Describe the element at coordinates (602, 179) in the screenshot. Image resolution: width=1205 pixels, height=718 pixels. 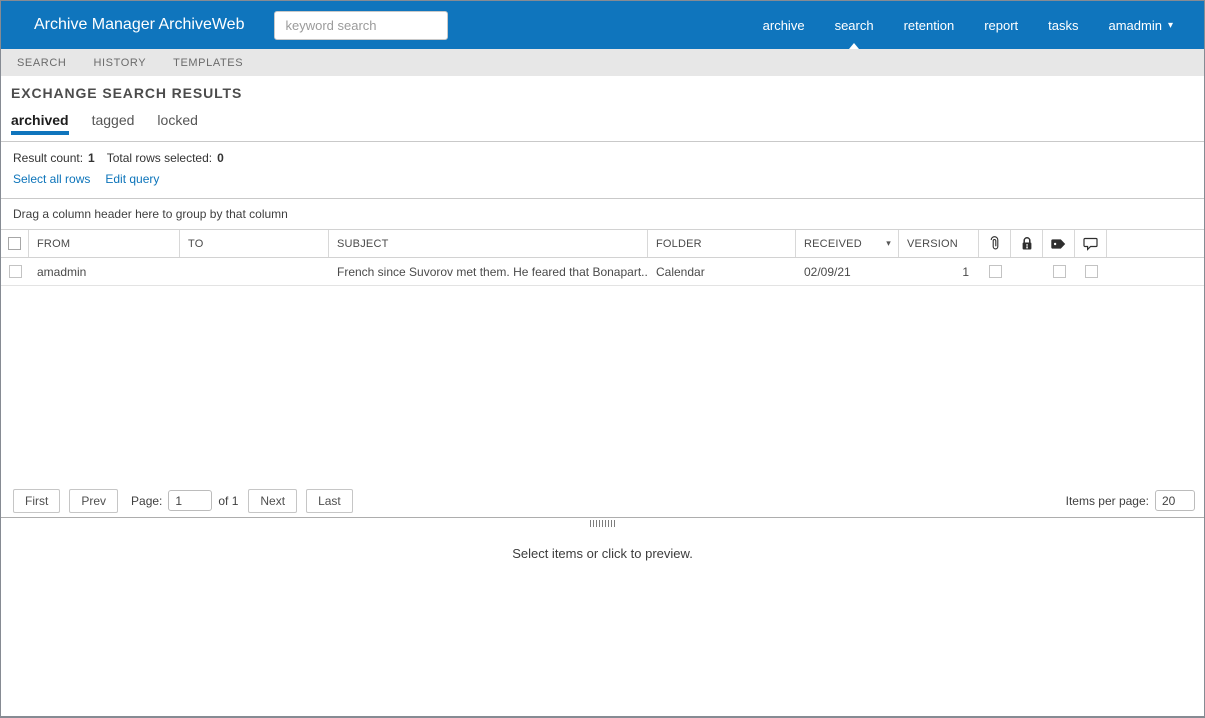
I see `summary-links: Select all rows Edit query` at that location.